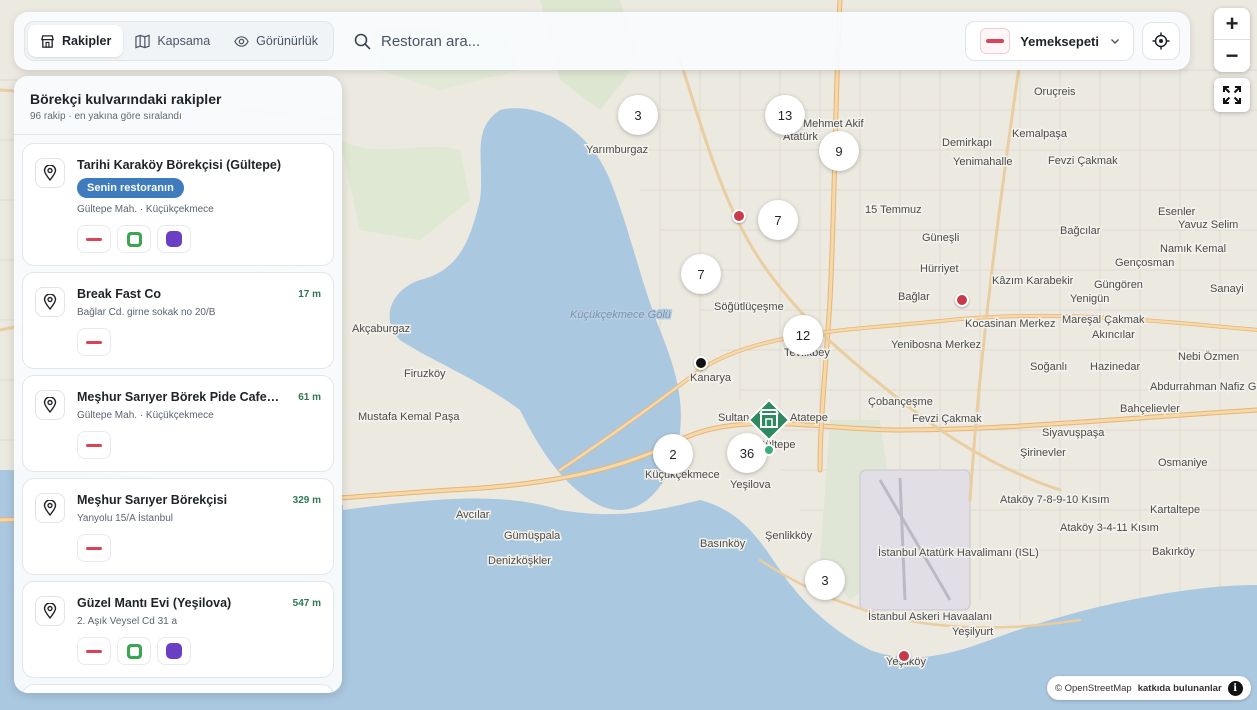 The image size is (1257, 710). I want to click on tab-label: Rakipler, so click(87, 41).